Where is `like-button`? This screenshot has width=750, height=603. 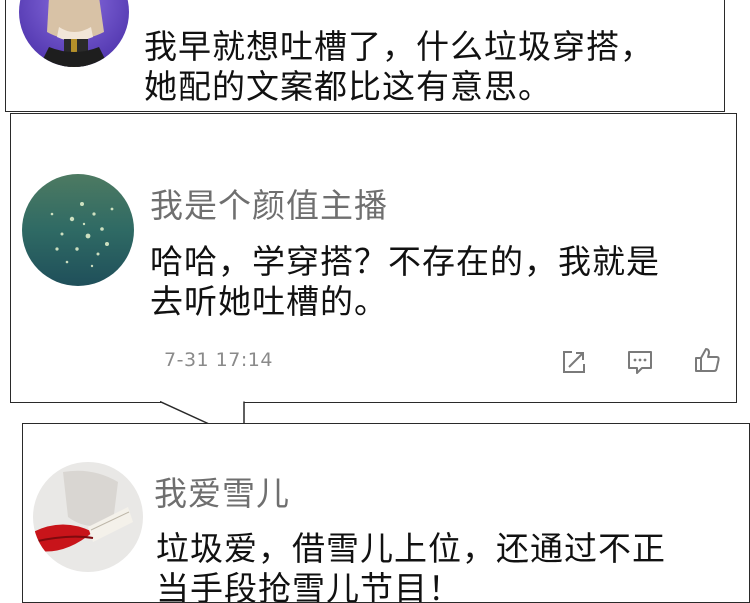
like-button is located at coordinates (707, 360).